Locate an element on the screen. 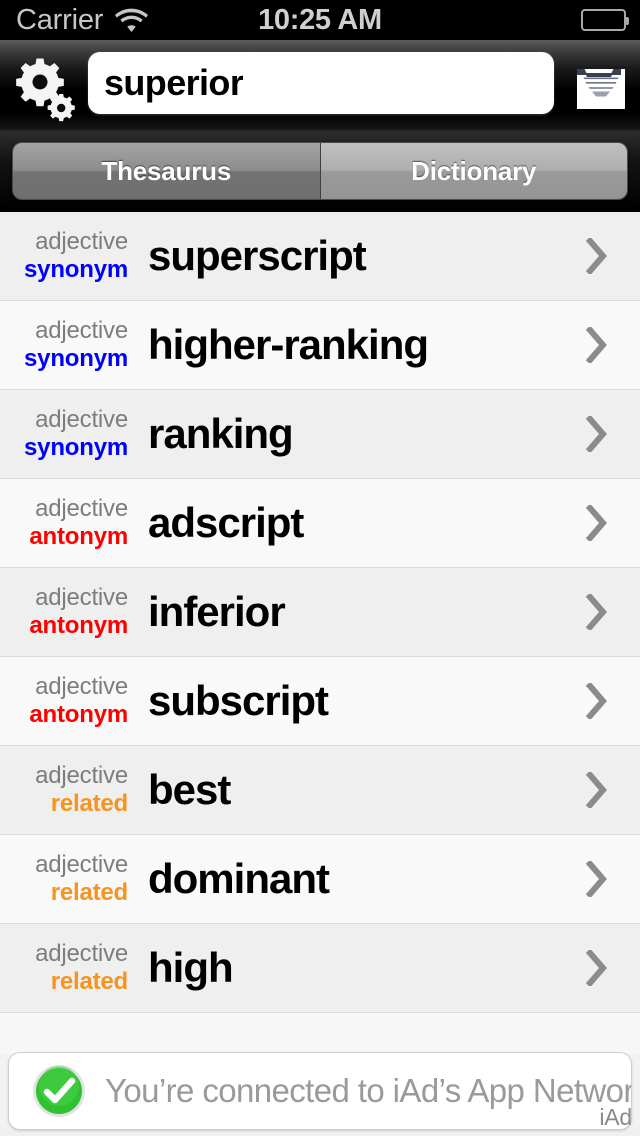 Image resolution: width=640 pixels, height=1136 pixels. result-word: superscript is located at coordinates (257, 255).